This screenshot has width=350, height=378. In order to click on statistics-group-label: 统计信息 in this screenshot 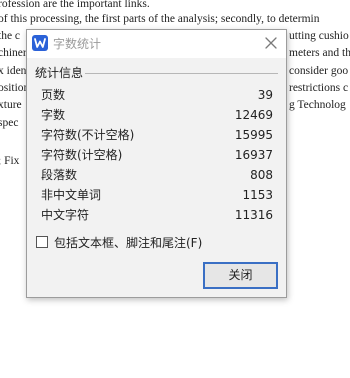, I will do `click(60, 73)`.